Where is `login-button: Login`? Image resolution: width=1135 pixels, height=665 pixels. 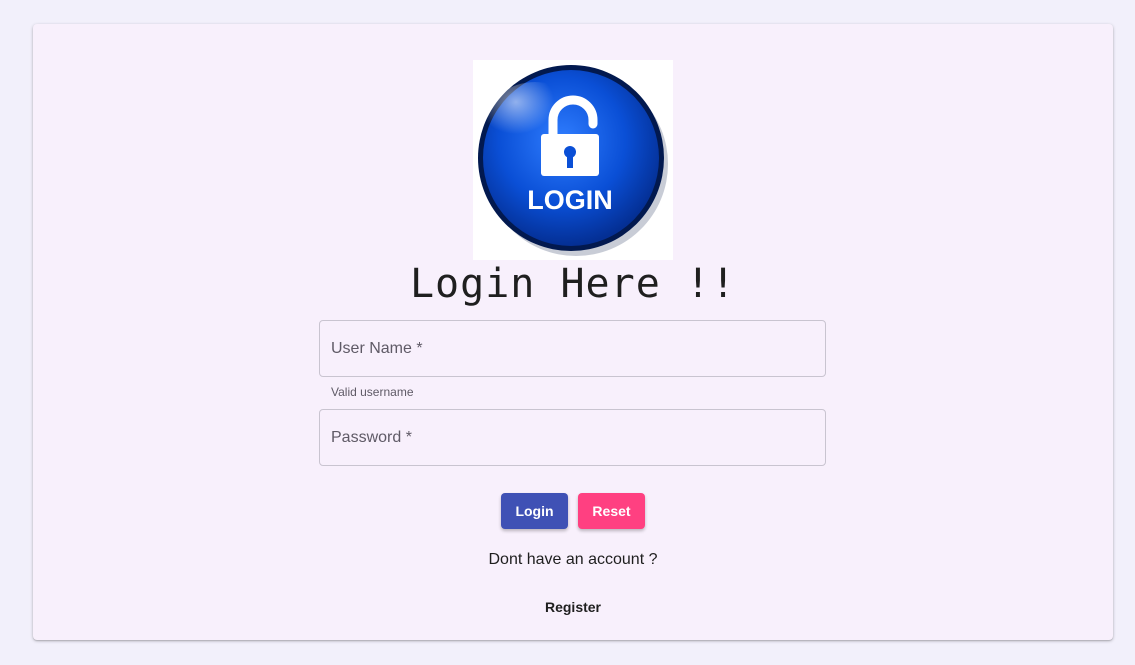 login-button: Login is located at coordinates (534, 511).